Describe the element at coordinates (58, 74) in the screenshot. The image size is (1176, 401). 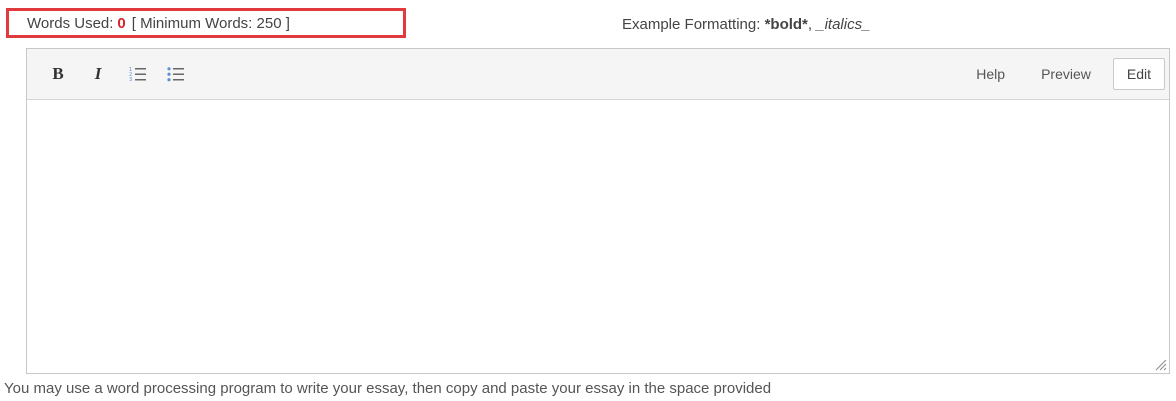
I see `bold-button: B` at that location.